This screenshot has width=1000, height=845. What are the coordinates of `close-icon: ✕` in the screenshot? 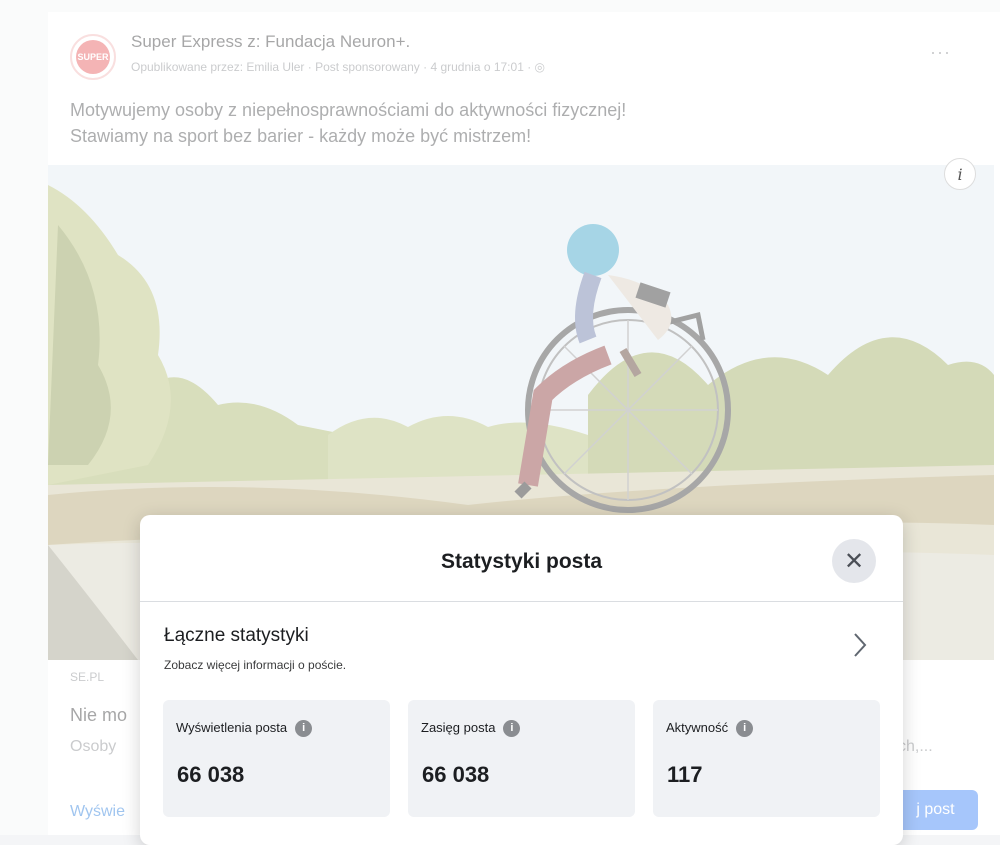 It's located at (854, 561).